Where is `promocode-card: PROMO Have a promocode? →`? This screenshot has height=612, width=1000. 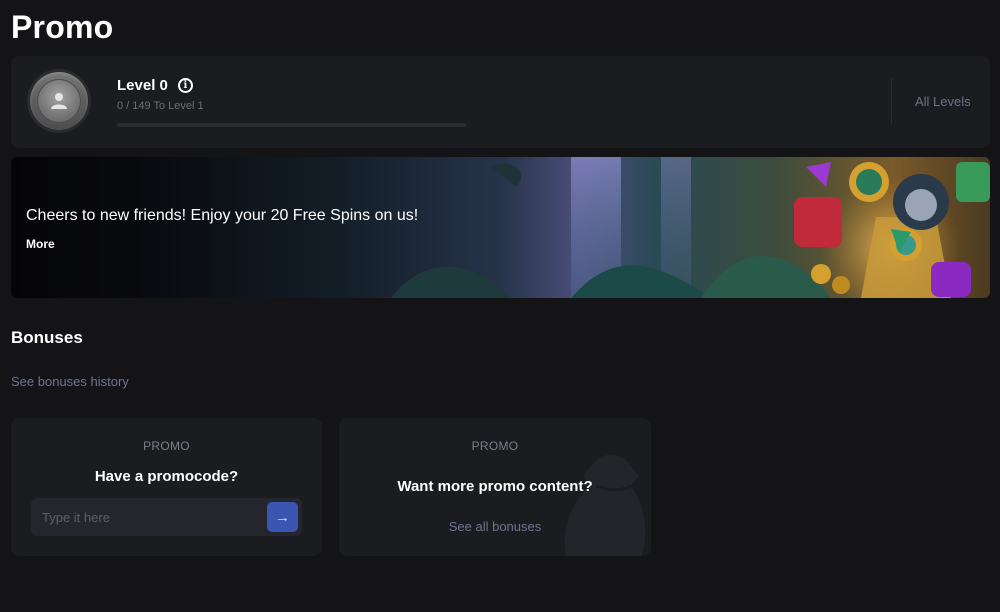
promocode-card: PROMO Have a promocode? → is located at coordinates (166, 487).